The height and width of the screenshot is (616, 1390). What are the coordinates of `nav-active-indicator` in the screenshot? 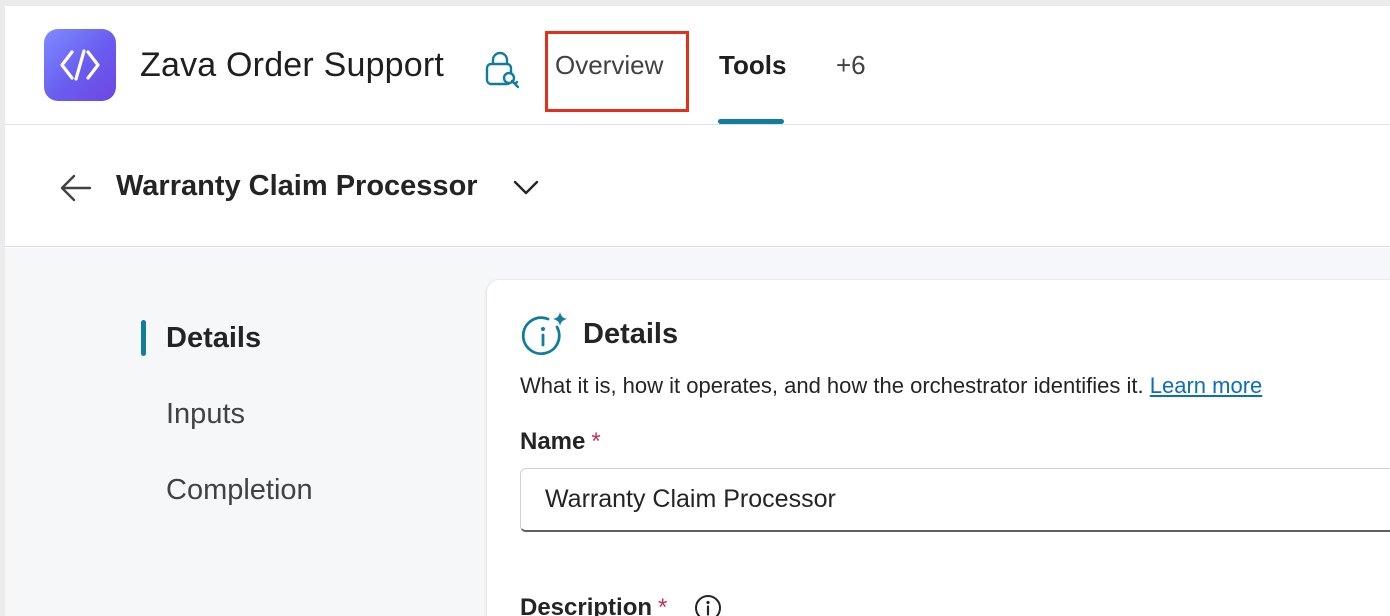 It's located at (143, 338).